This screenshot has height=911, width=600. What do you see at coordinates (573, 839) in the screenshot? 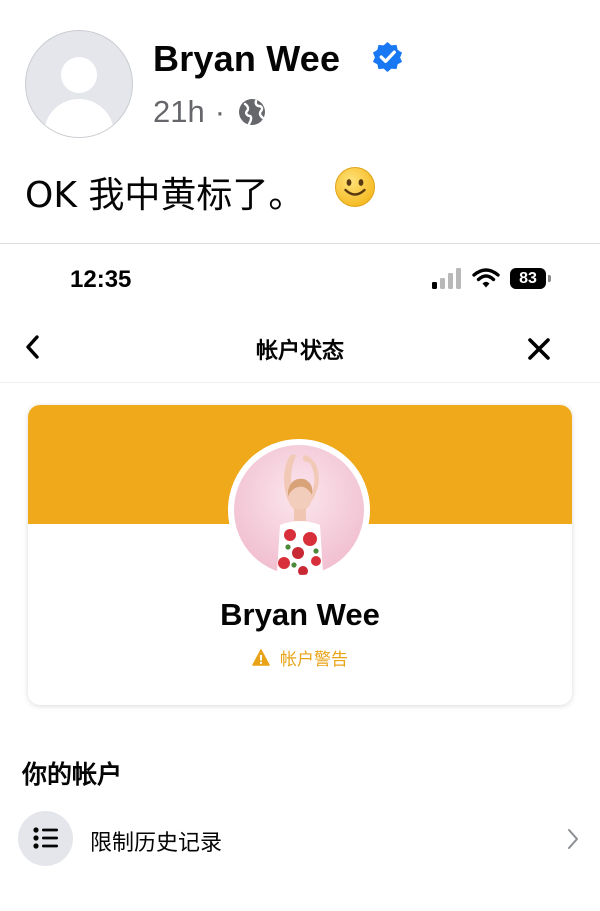
I see `chevron-right-icon` at bounding box center [573, 839].